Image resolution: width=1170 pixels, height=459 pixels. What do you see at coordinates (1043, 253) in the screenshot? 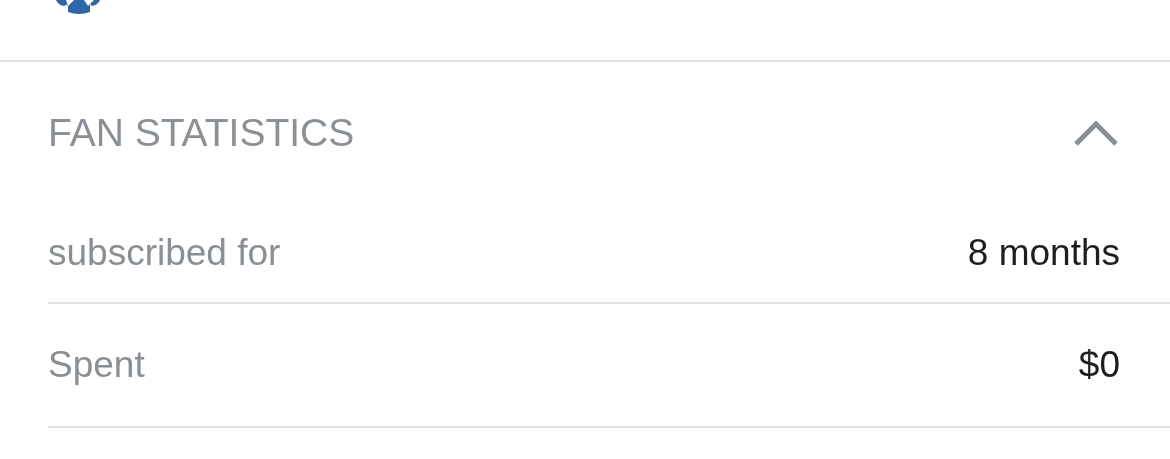
I see `stat-value: 8 months` at bounding box center [1043, 253].